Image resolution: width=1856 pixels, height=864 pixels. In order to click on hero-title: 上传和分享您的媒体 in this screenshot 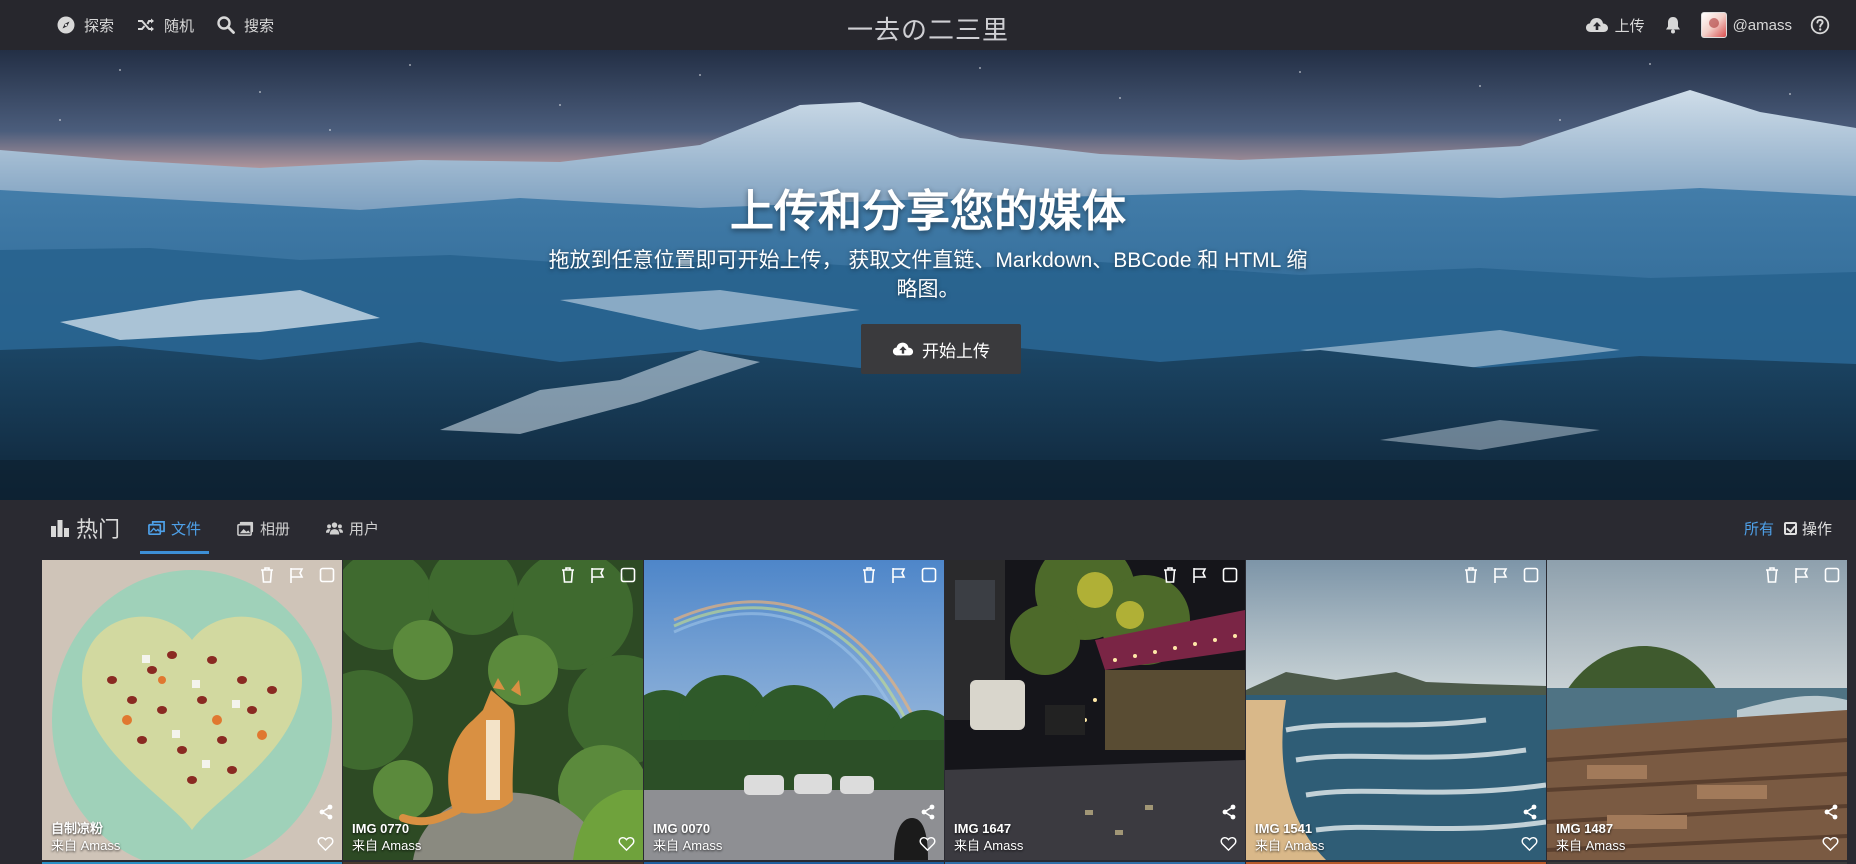, I will do `click(928, 211)`.